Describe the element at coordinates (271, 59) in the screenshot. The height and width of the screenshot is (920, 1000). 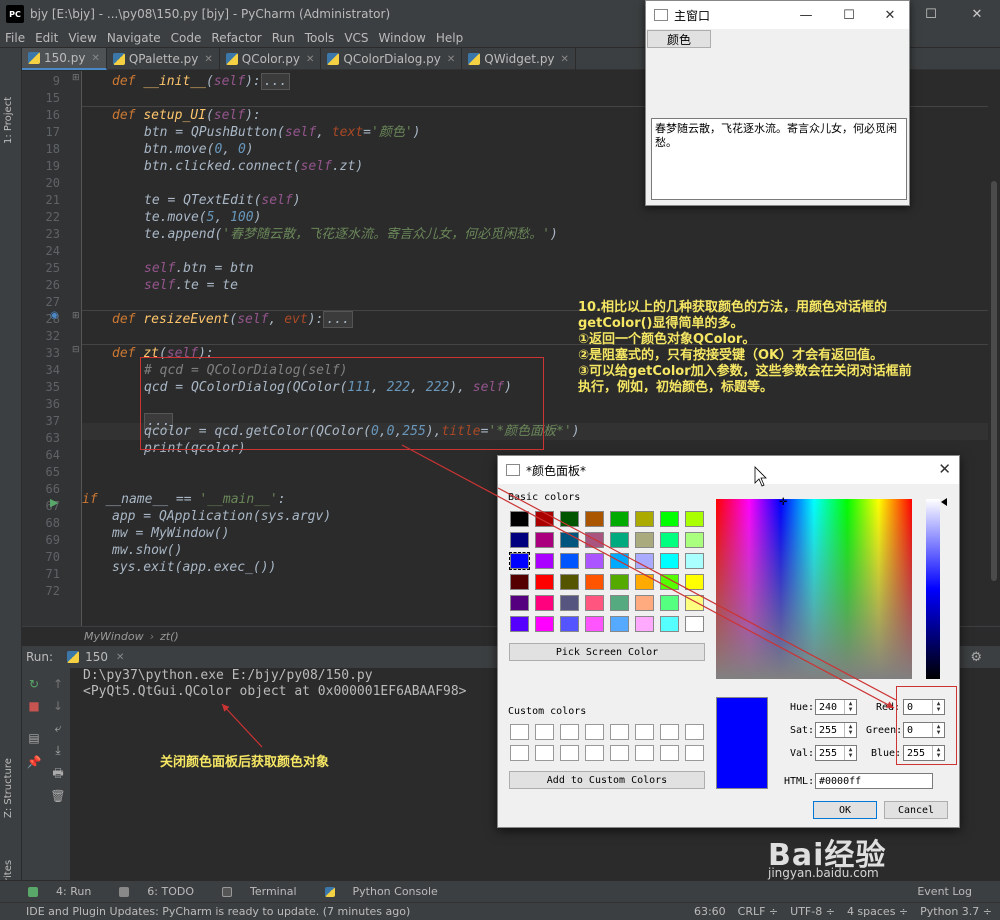
I see `tab-qcolor-py: QColor.py ✕` at that location.